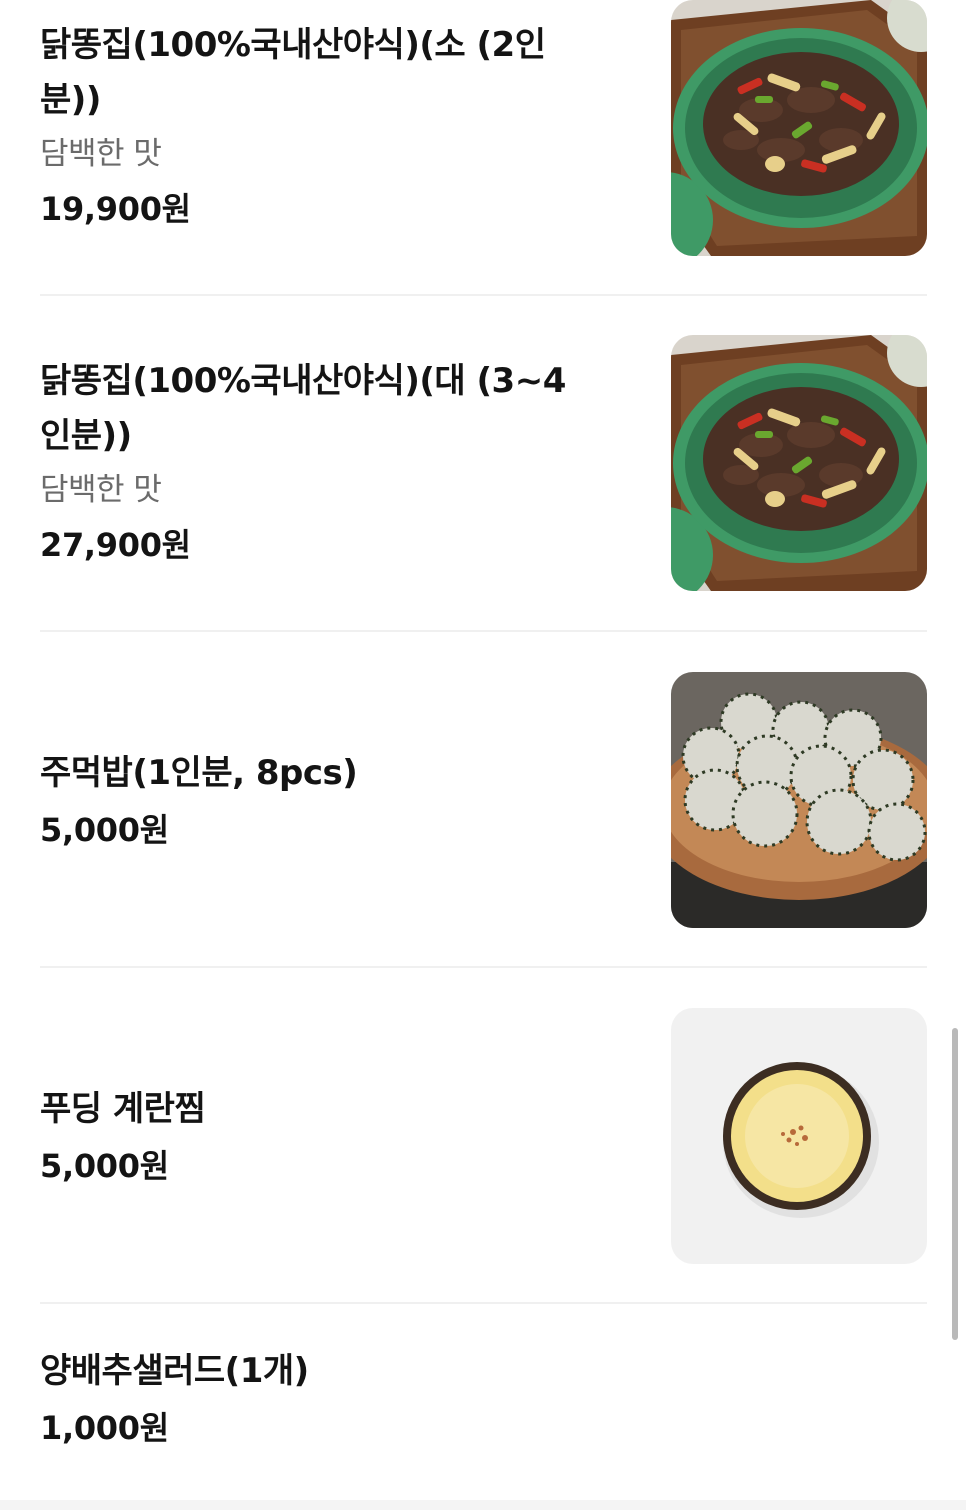 The height and width of the screenshot is (1510, 966). Describe the element at coordinates (104, 1428) in the screenshot. I see `menu-item-price: 1,000원` at that location.